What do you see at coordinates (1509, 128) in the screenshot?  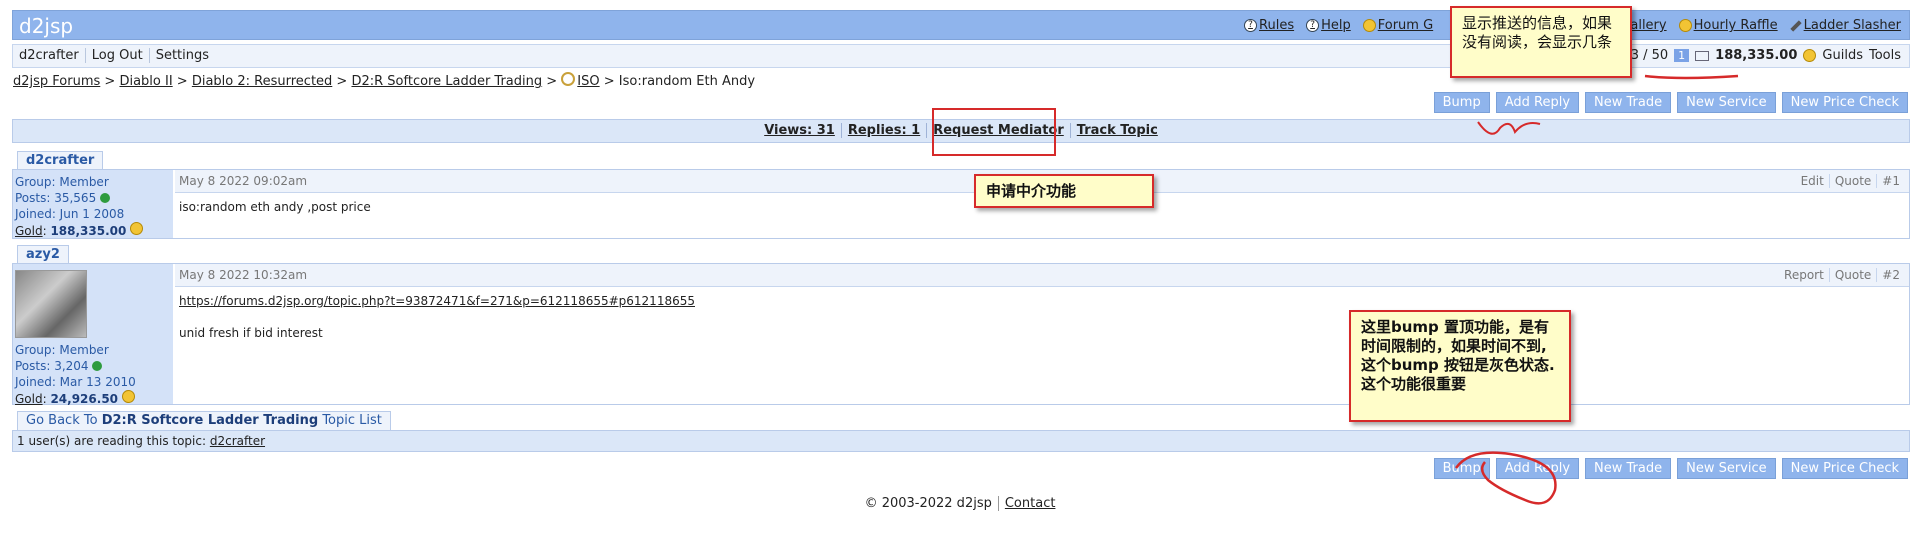 I see `squiggle-scribble` at bounding box center [1509, 128].